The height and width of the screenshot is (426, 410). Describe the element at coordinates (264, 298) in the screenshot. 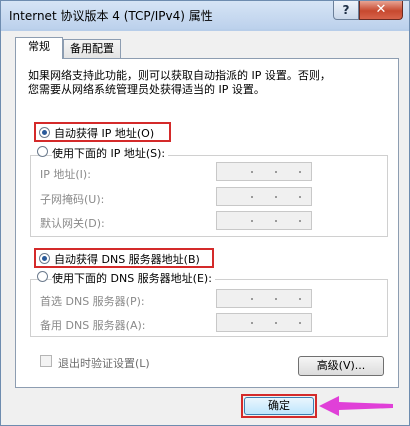

I see `preferred-dns-input` at that location.